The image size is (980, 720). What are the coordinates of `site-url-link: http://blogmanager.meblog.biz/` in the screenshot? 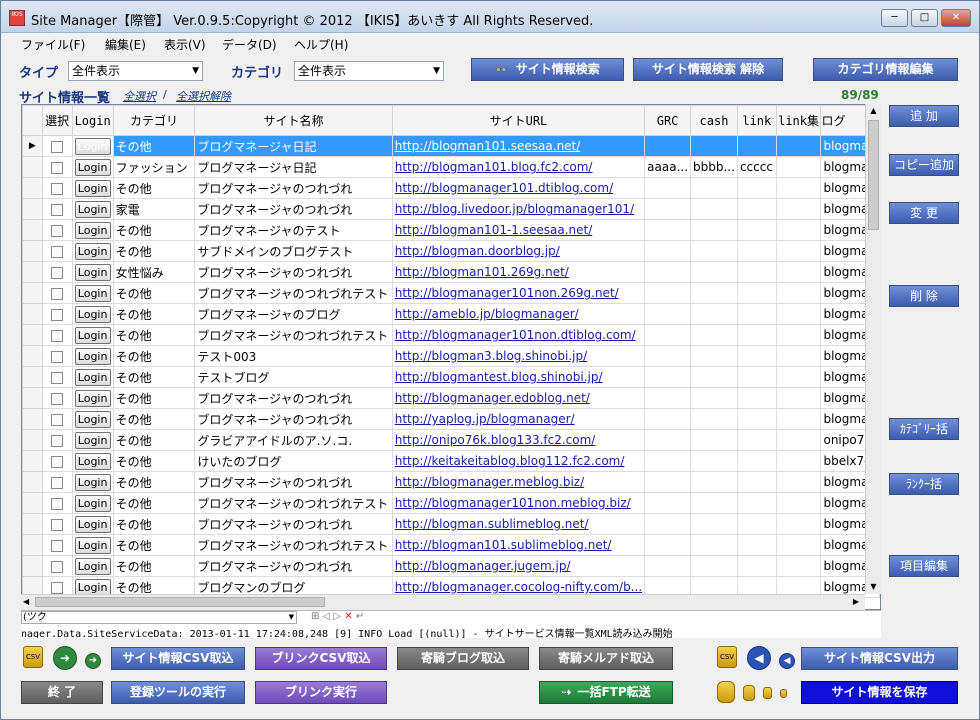 It's located at (489, 482).